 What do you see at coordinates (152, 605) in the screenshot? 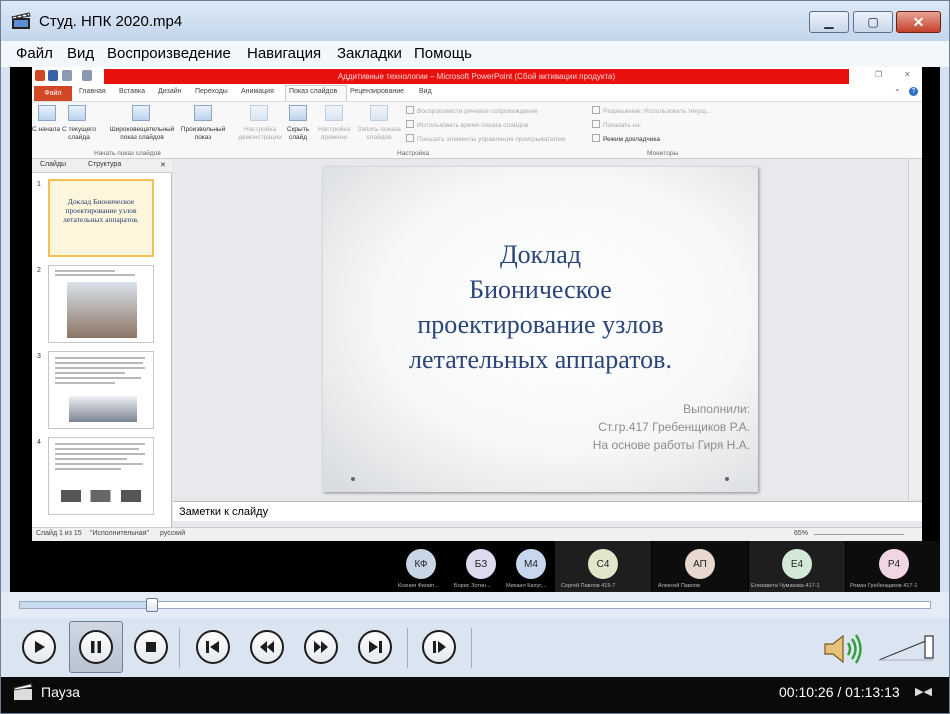
I see `seek-thumb` at bounding box center [152, 605].